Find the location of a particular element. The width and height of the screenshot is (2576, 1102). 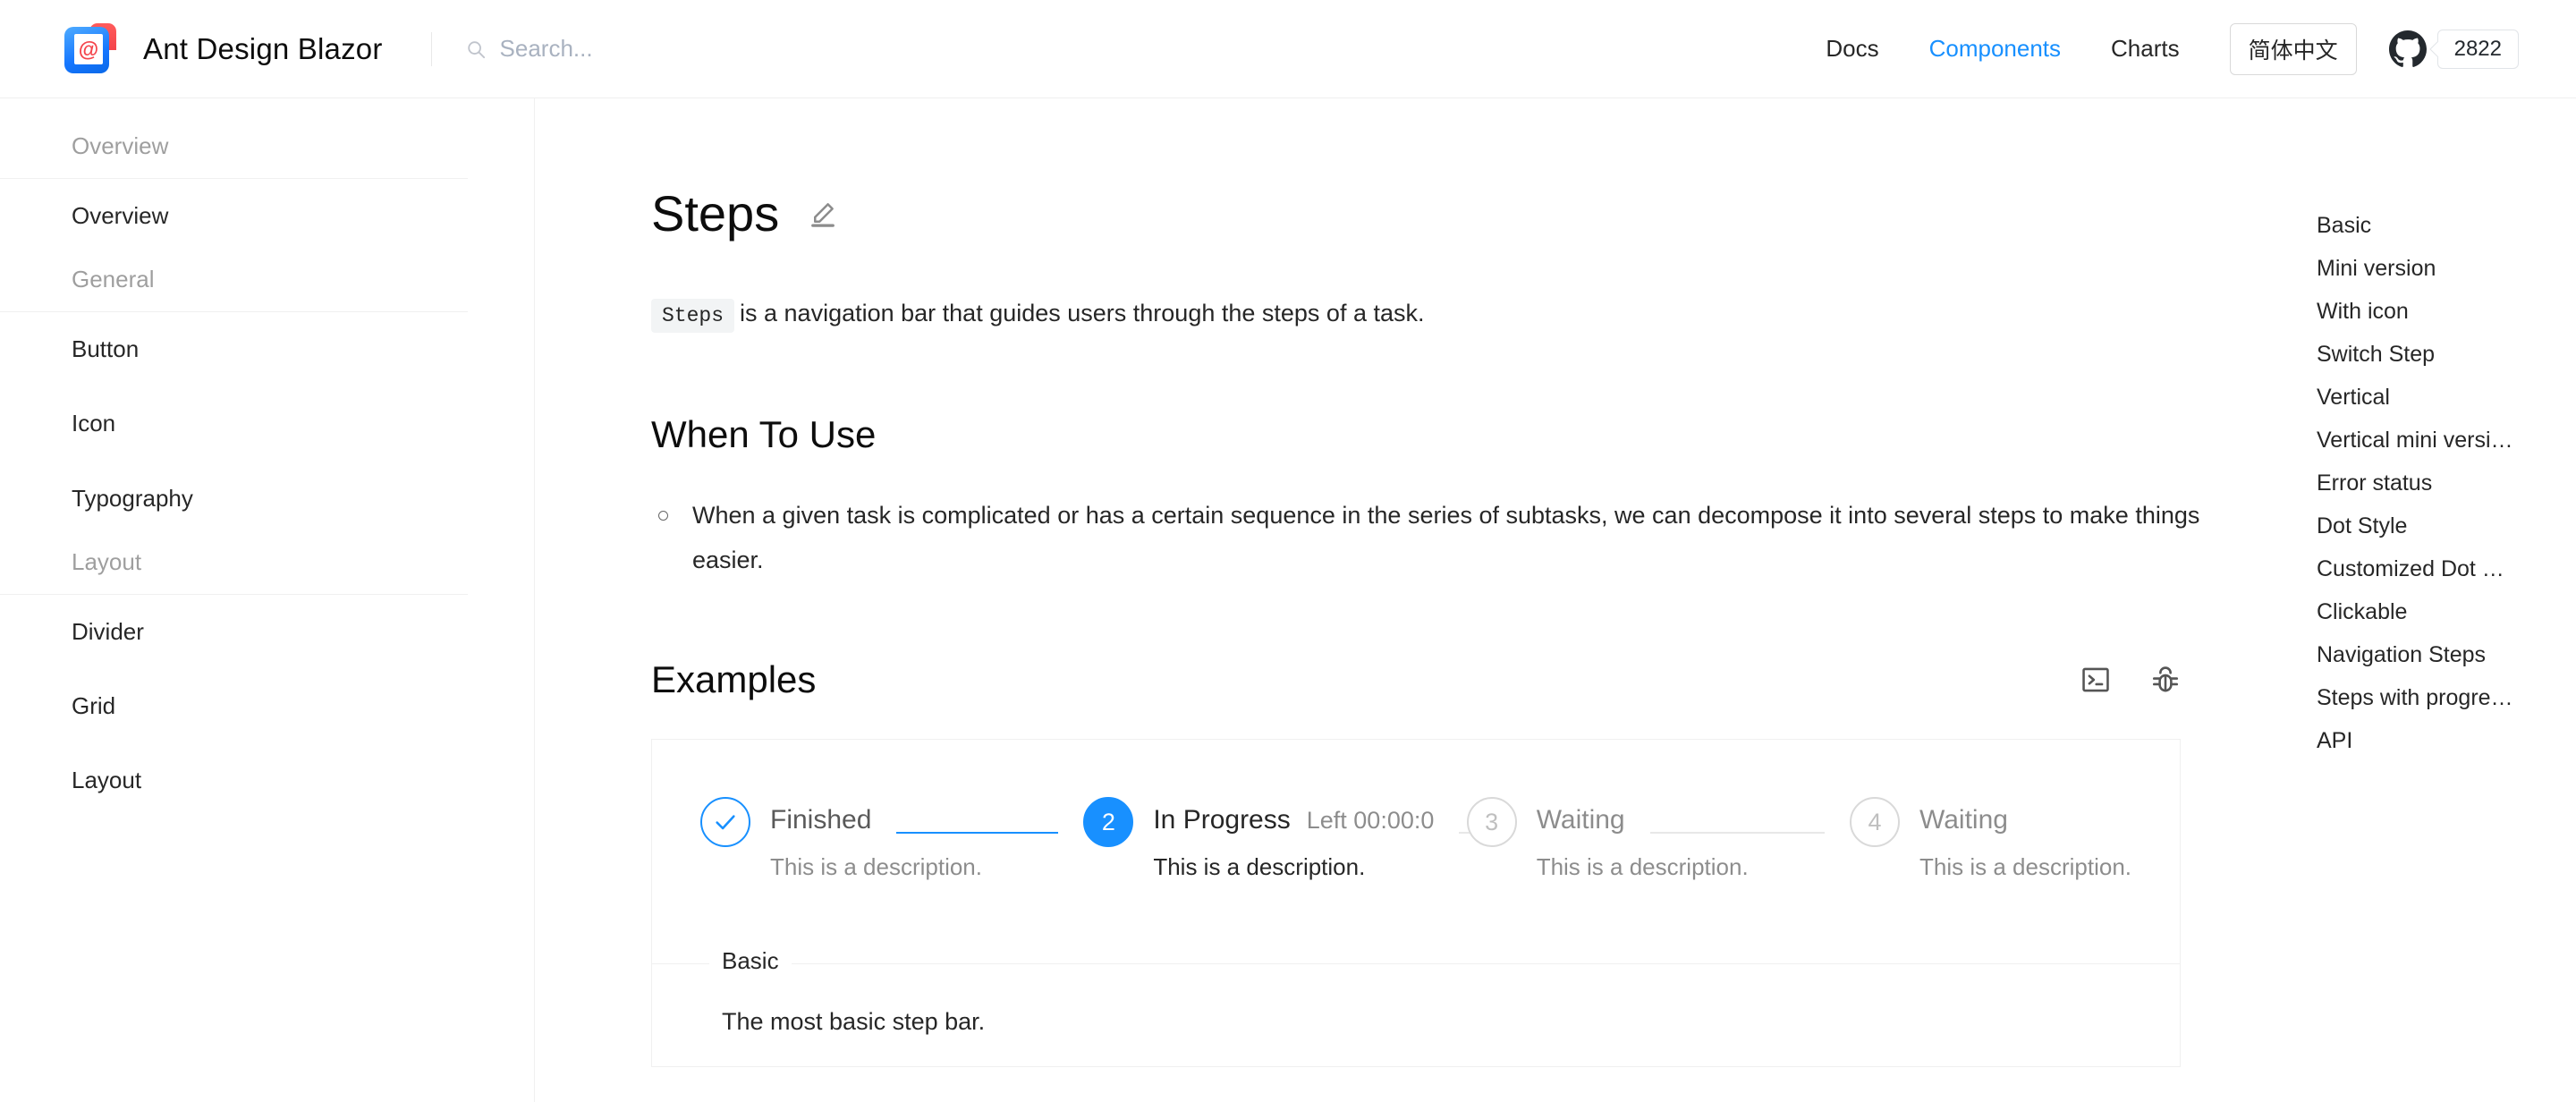

when-to-use-heading: When To Use is located at coordinates (764, 434).